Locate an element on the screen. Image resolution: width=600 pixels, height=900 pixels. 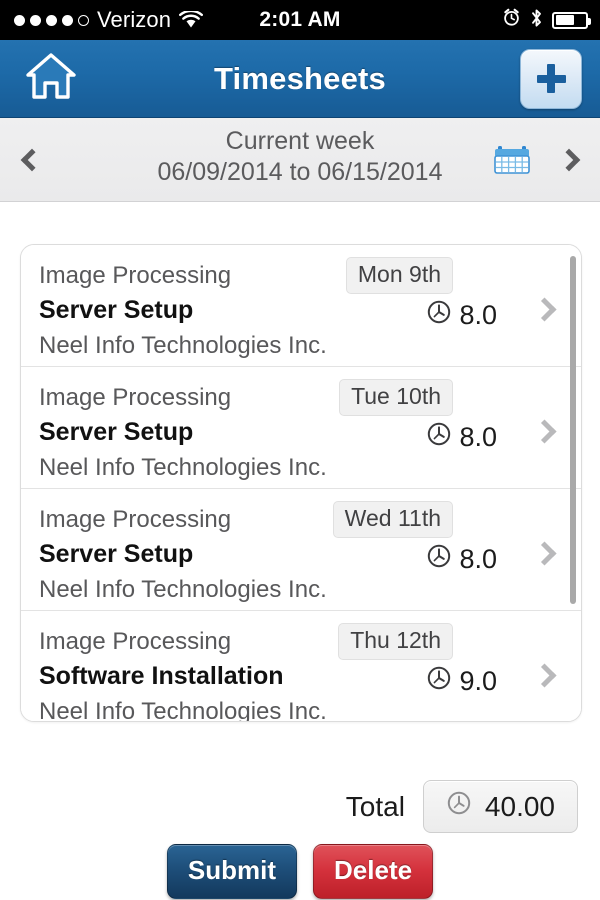
chevron-left-icon is located at coordinates (31, 160).